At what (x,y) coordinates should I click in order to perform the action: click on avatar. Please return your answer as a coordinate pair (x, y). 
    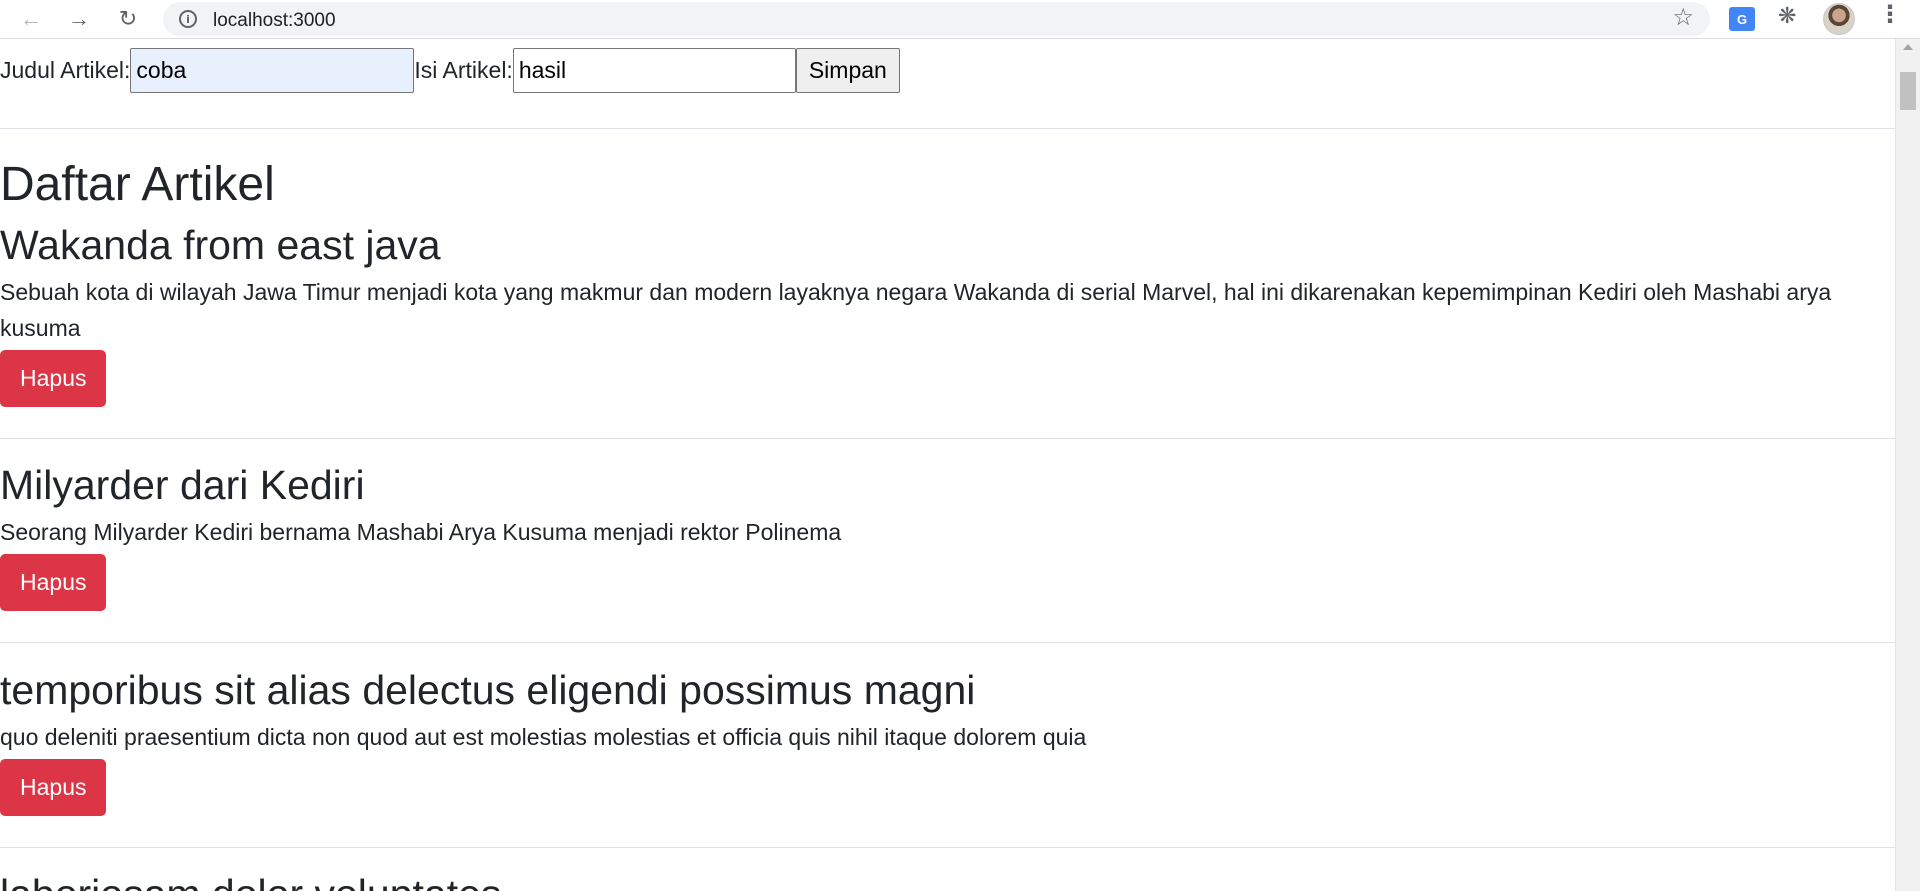
    Looking at the image, I should click on (1839, 19).